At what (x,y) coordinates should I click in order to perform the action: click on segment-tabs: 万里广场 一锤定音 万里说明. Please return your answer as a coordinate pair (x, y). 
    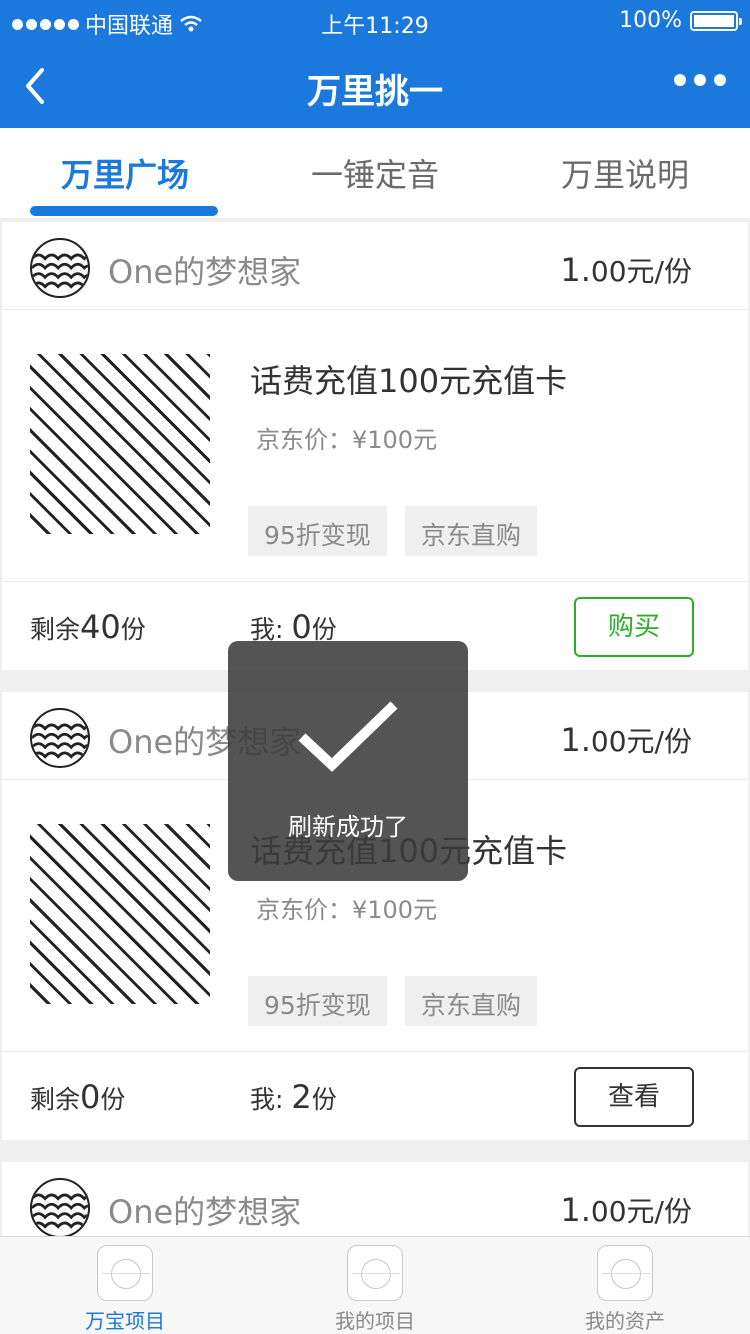
    Looking at the image, I should click on (375, 173).